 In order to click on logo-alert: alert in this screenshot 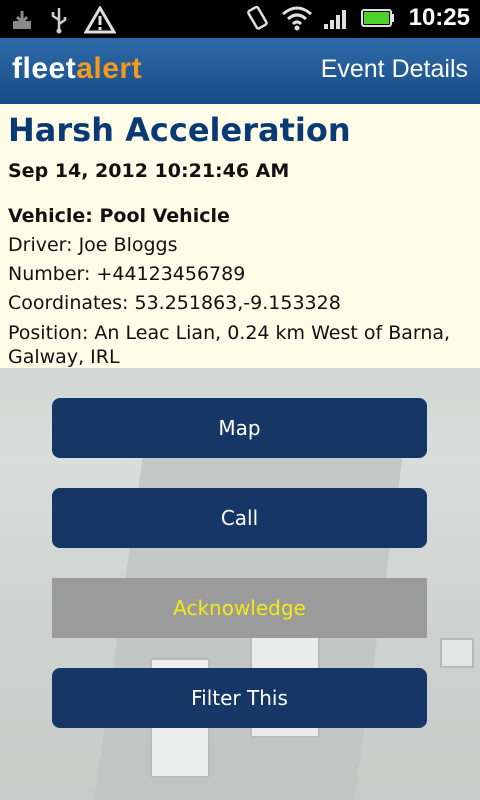, I will do `click(109, 68)`.